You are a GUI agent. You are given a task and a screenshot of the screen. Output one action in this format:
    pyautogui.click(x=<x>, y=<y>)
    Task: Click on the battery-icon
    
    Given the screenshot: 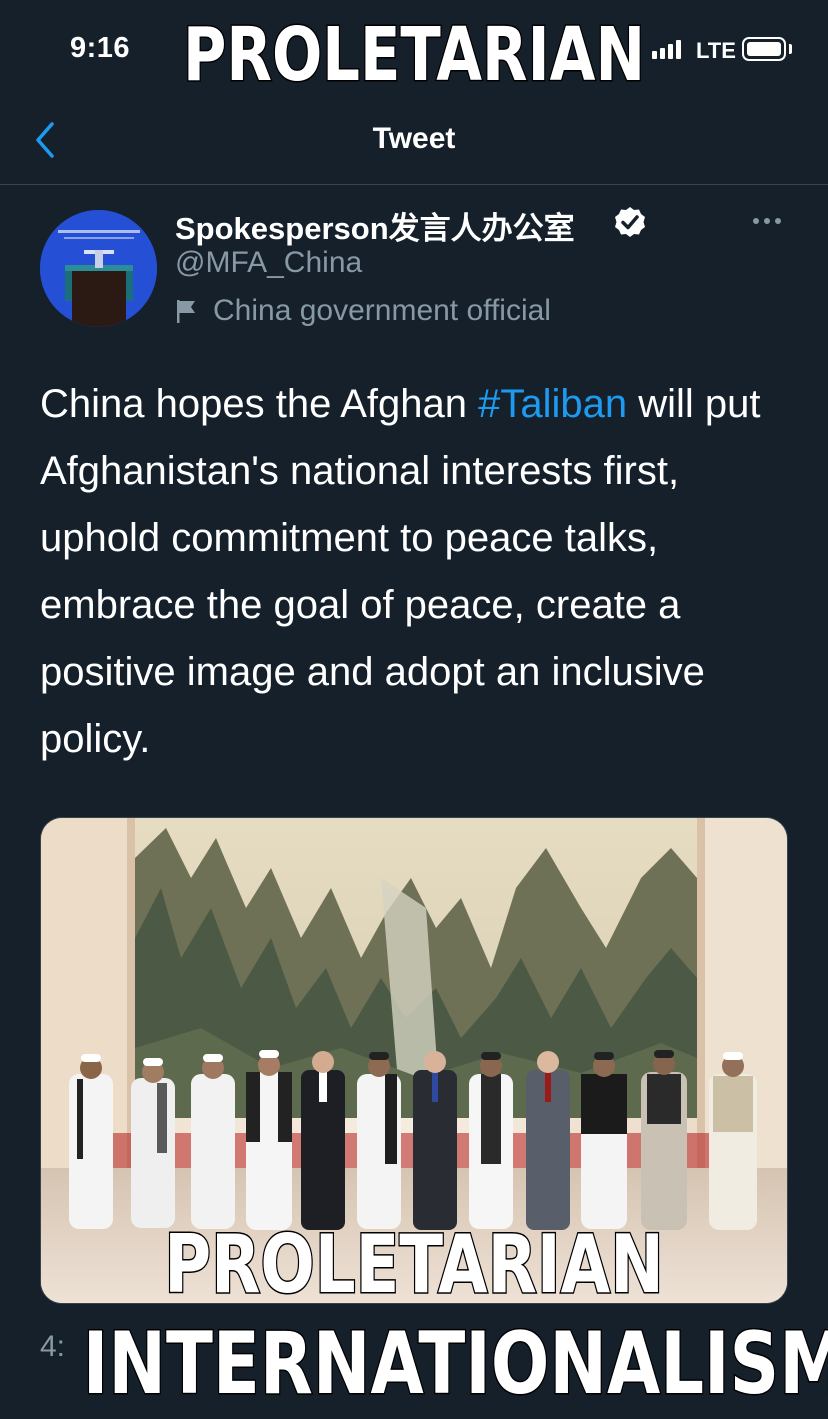 What is the action you would take?
    pyautogui.click(x=764, y=49)
    